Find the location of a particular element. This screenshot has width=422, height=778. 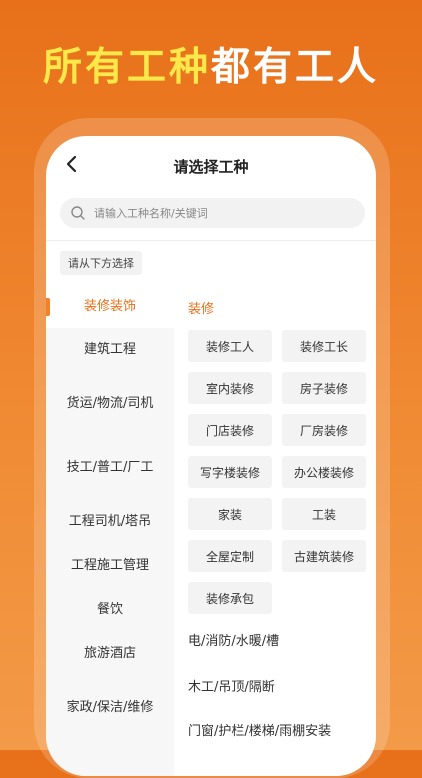

category-label: 货运/物流/司机 is located at coordinates (110, 403).